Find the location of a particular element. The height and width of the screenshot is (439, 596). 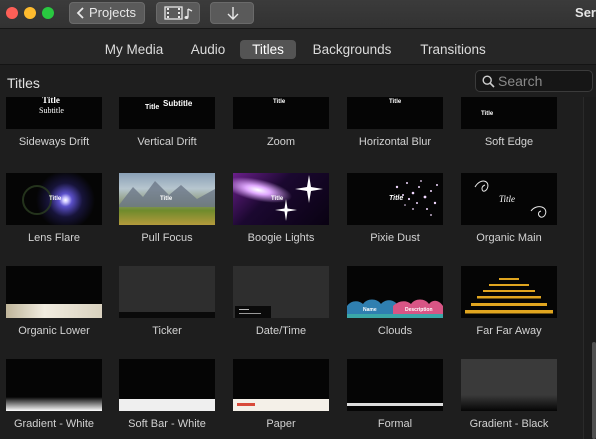

tile-label: Gradient - Black is located at coordinates (509, 424).